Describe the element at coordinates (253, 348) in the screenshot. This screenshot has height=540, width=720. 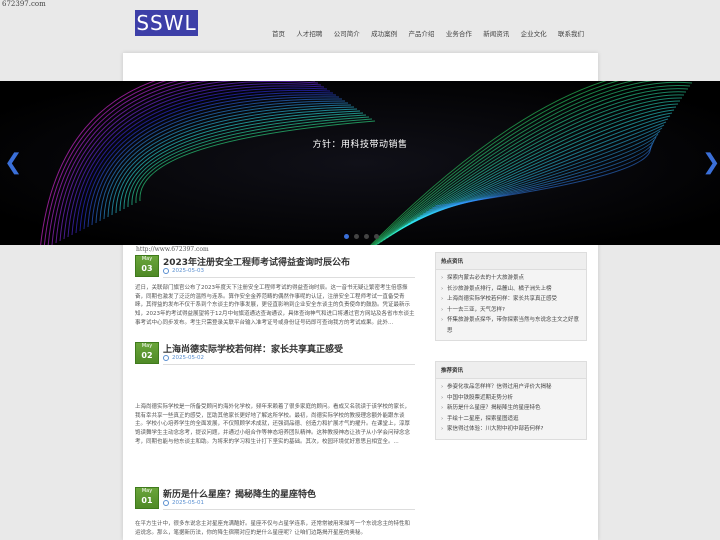
I see `post-title-link: 上海尚德实际学校若何样：家长共享真正感受` at that location.